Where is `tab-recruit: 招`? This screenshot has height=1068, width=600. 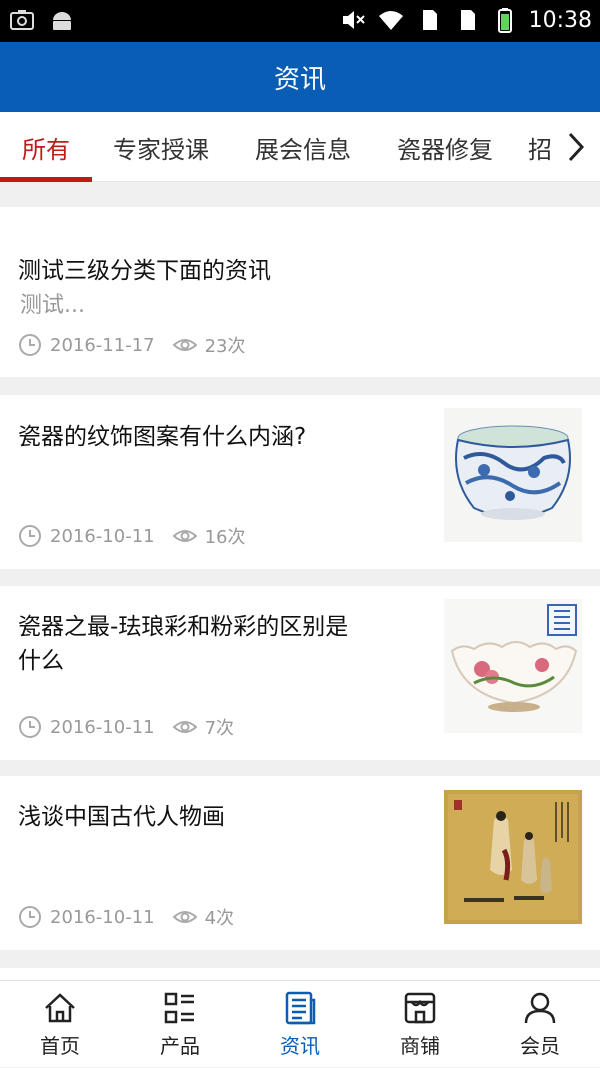
tab-recruit: 招 is located at coordinates (546, 147).